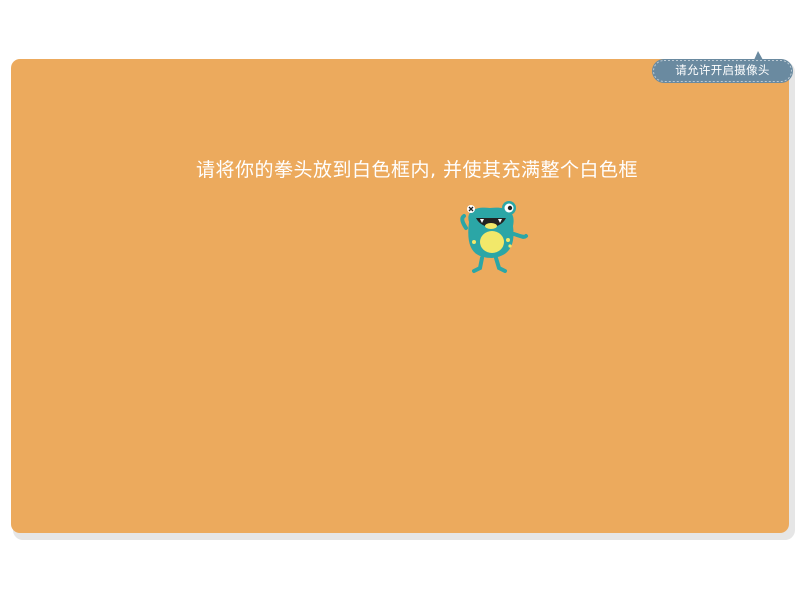 This screenshot has height=600, width=800. Describe the element at coordinates (417, 170) in the screenshot. I see `instruction-text: 请将你的拳头放到白色框内, 并使其充满整个白色框` at that location.